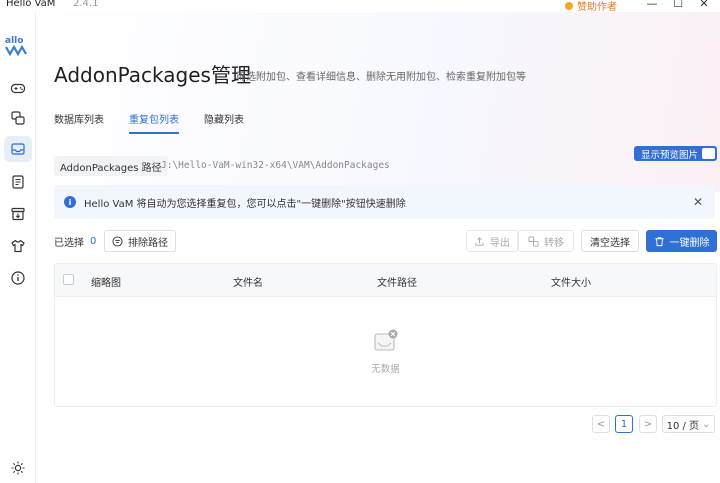  What do you see at coordinates (610, 241) in the screenshot?
I see `clear-selection-button: 清空选择` at bounding box center [610, 241].